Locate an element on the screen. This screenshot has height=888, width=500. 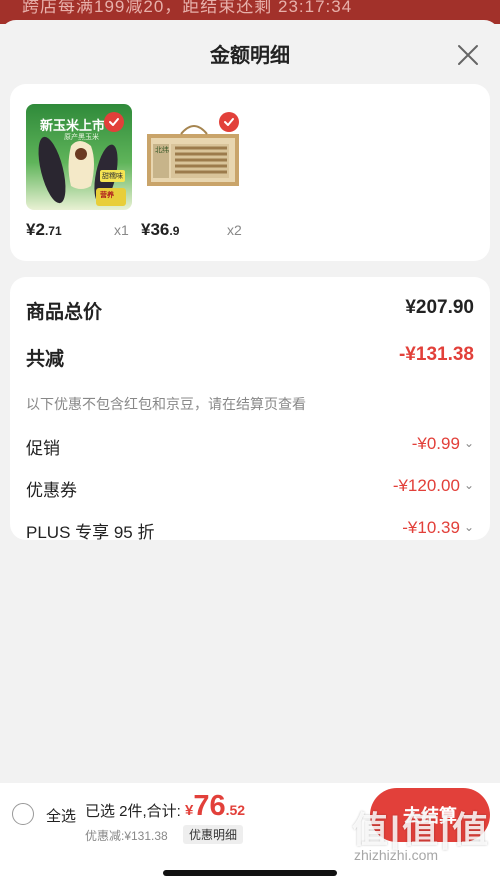
product-price: ¥36.9 is located at coordinates (160, 229).